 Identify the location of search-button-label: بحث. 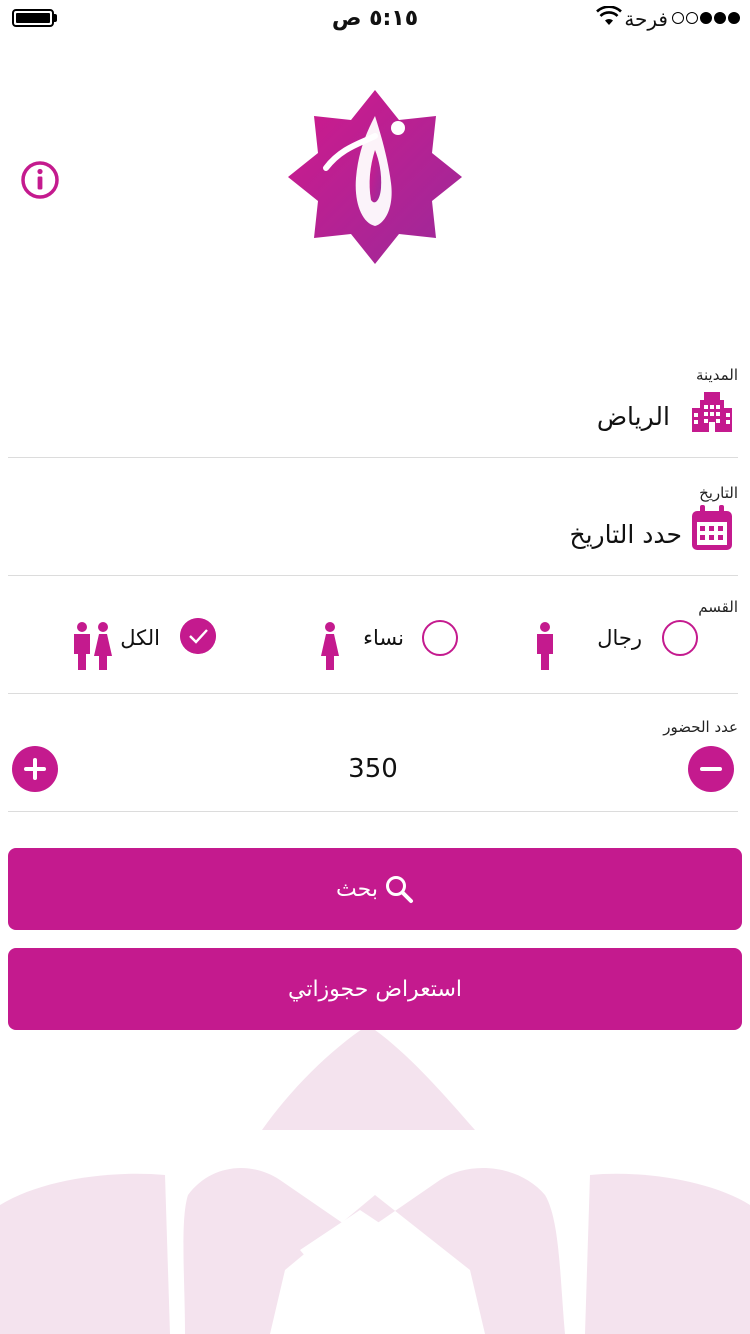
(357, 889).